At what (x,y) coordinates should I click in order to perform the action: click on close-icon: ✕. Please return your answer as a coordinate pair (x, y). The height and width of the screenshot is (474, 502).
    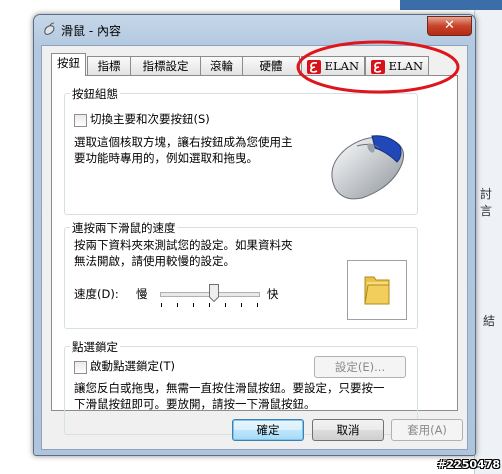
    Looking at the image, I should click on (449, 25).